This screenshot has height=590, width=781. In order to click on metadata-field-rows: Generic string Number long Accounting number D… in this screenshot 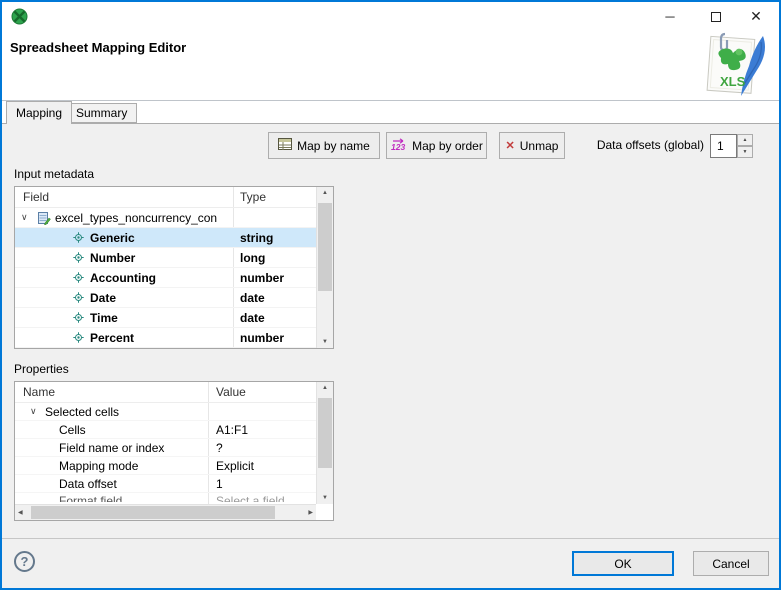, I will do `click(174, 288)`.